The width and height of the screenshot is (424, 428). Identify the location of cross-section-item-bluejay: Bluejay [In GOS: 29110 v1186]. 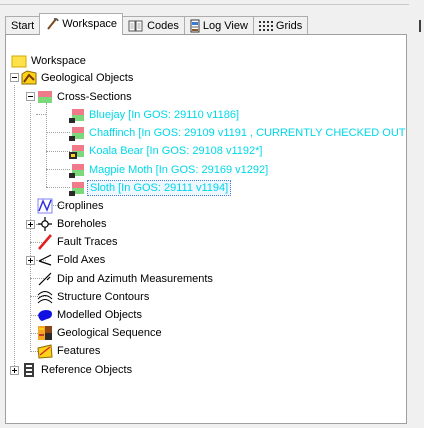
(155, 114).